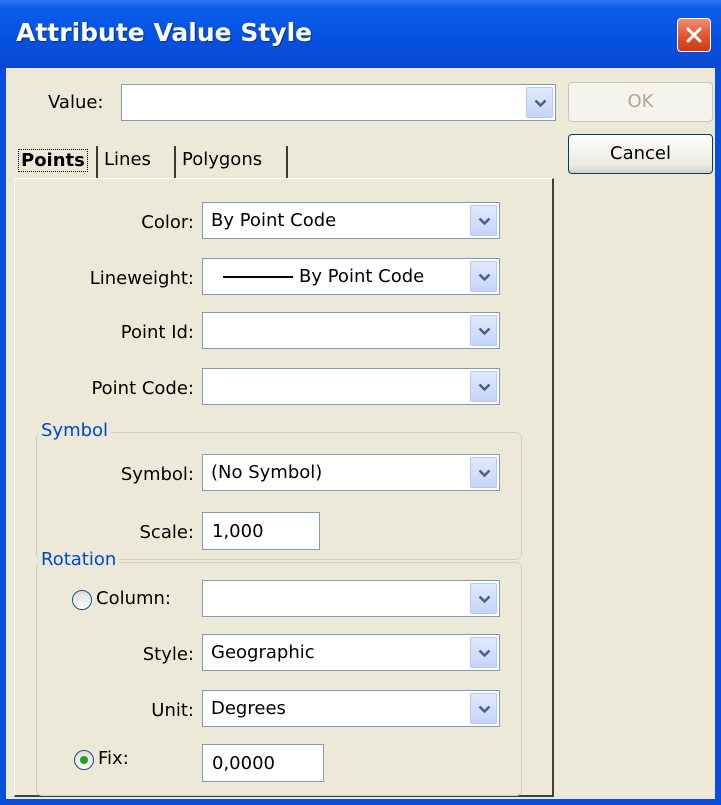 The image size is (721, 805). Describe the element at coordinates (351, 598) in the screenshot. I see `column-dropdown` at that location.